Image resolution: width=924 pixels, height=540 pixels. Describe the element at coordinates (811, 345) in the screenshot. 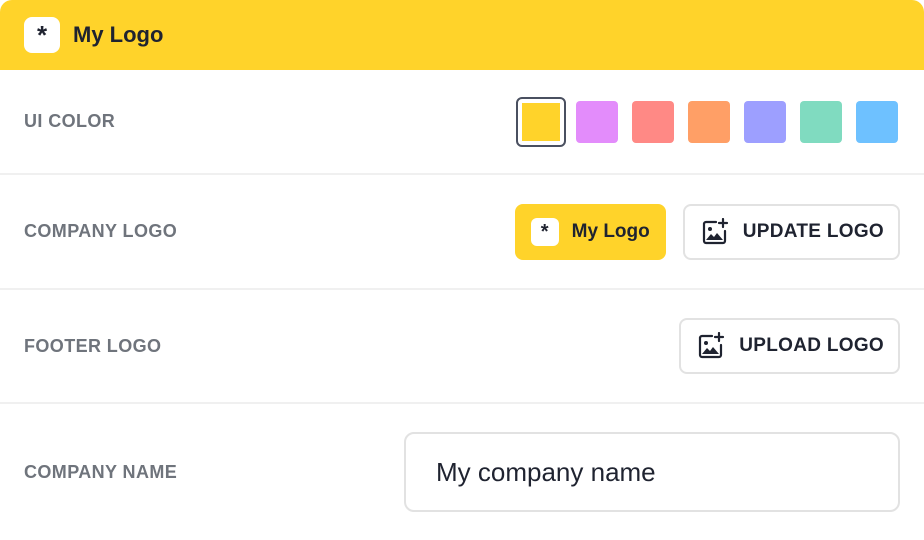

I see `upload-logo-button-label: UPLOAD LOGO` at that location.